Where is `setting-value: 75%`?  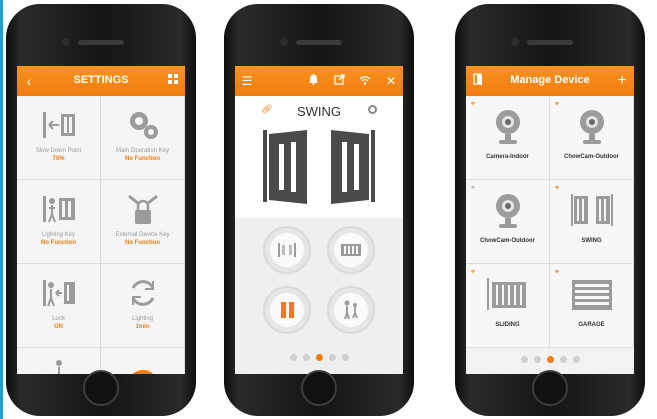
setting-value: 75% is located at coordinates (58, 159).